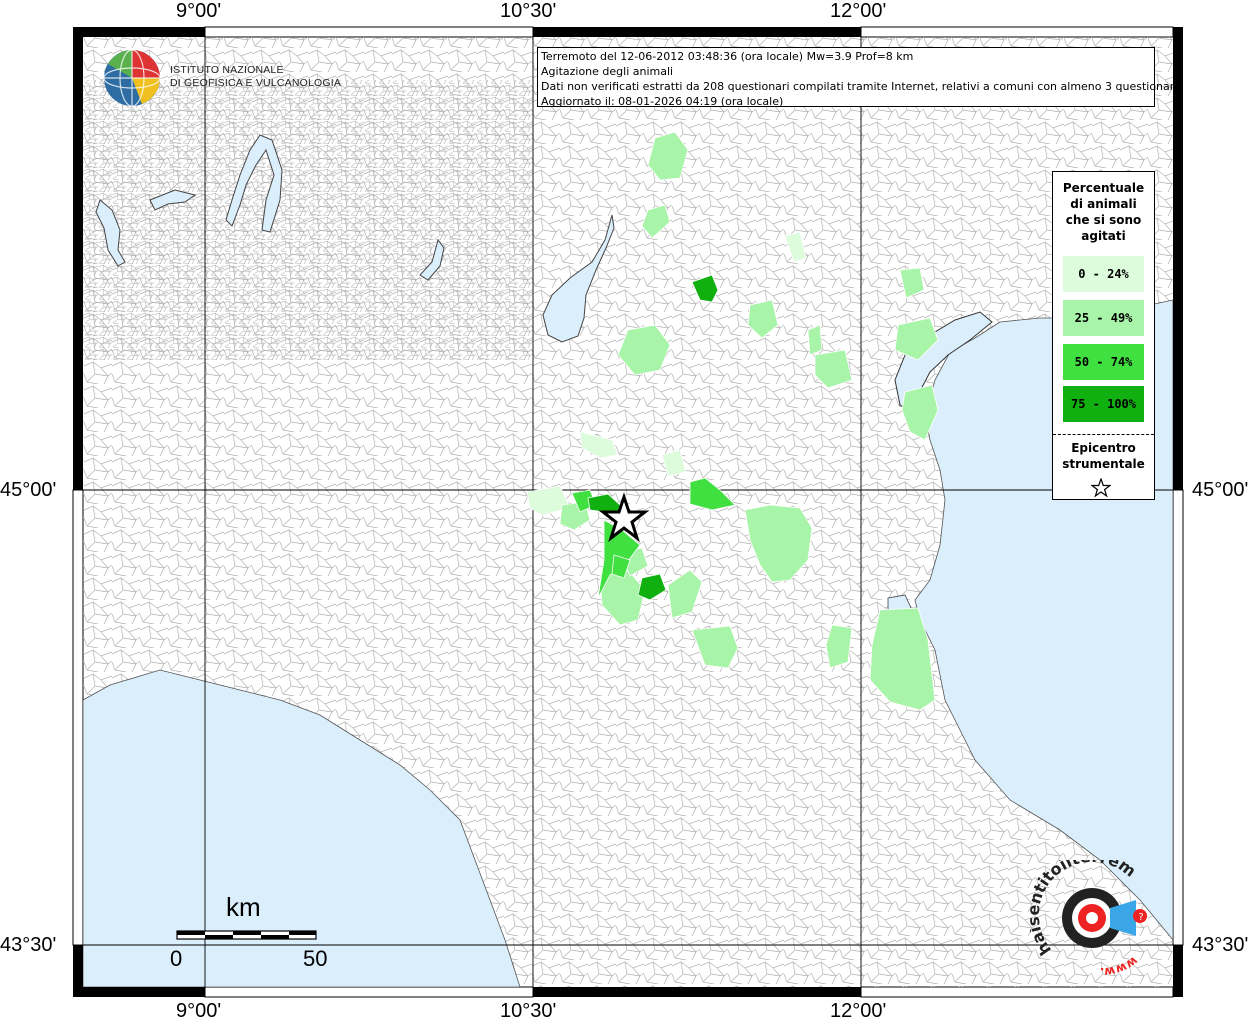 This screenshot has height=1024, width=1256. What do you see at coordinates (528, 1011) in the screenshot?
I see `lon-label-bottom-2: 10°30'` at bounding box center [528, 1011].